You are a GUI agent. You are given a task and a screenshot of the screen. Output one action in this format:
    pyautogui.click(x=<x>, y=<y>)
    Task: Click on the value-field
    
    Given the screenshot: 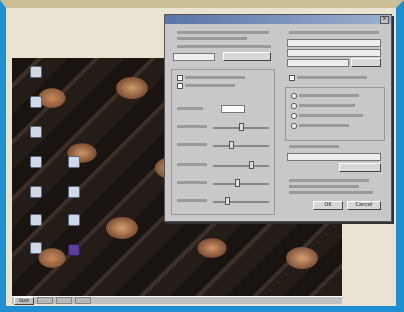 What is the action you would take?
    pyautogui.click(x=233, y=109)
    